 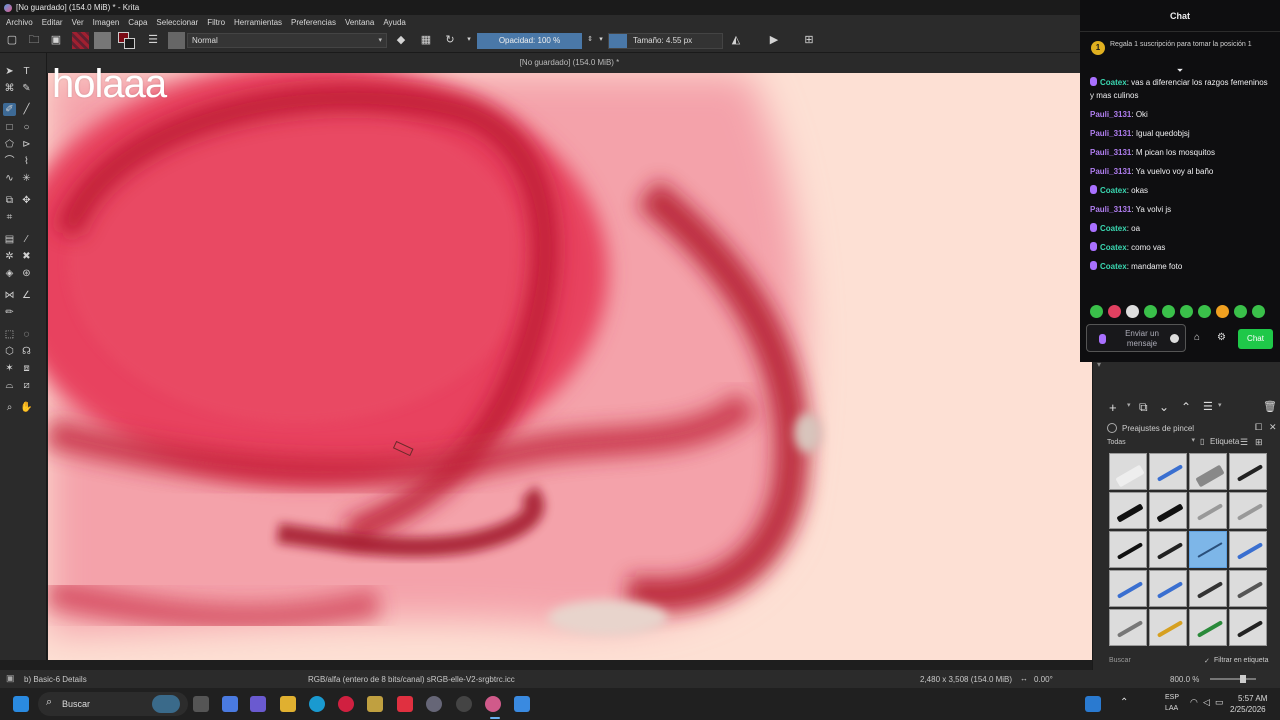 I want to click on rectangular-select-tool-icon: ⬚, so click(x=9, y=334).